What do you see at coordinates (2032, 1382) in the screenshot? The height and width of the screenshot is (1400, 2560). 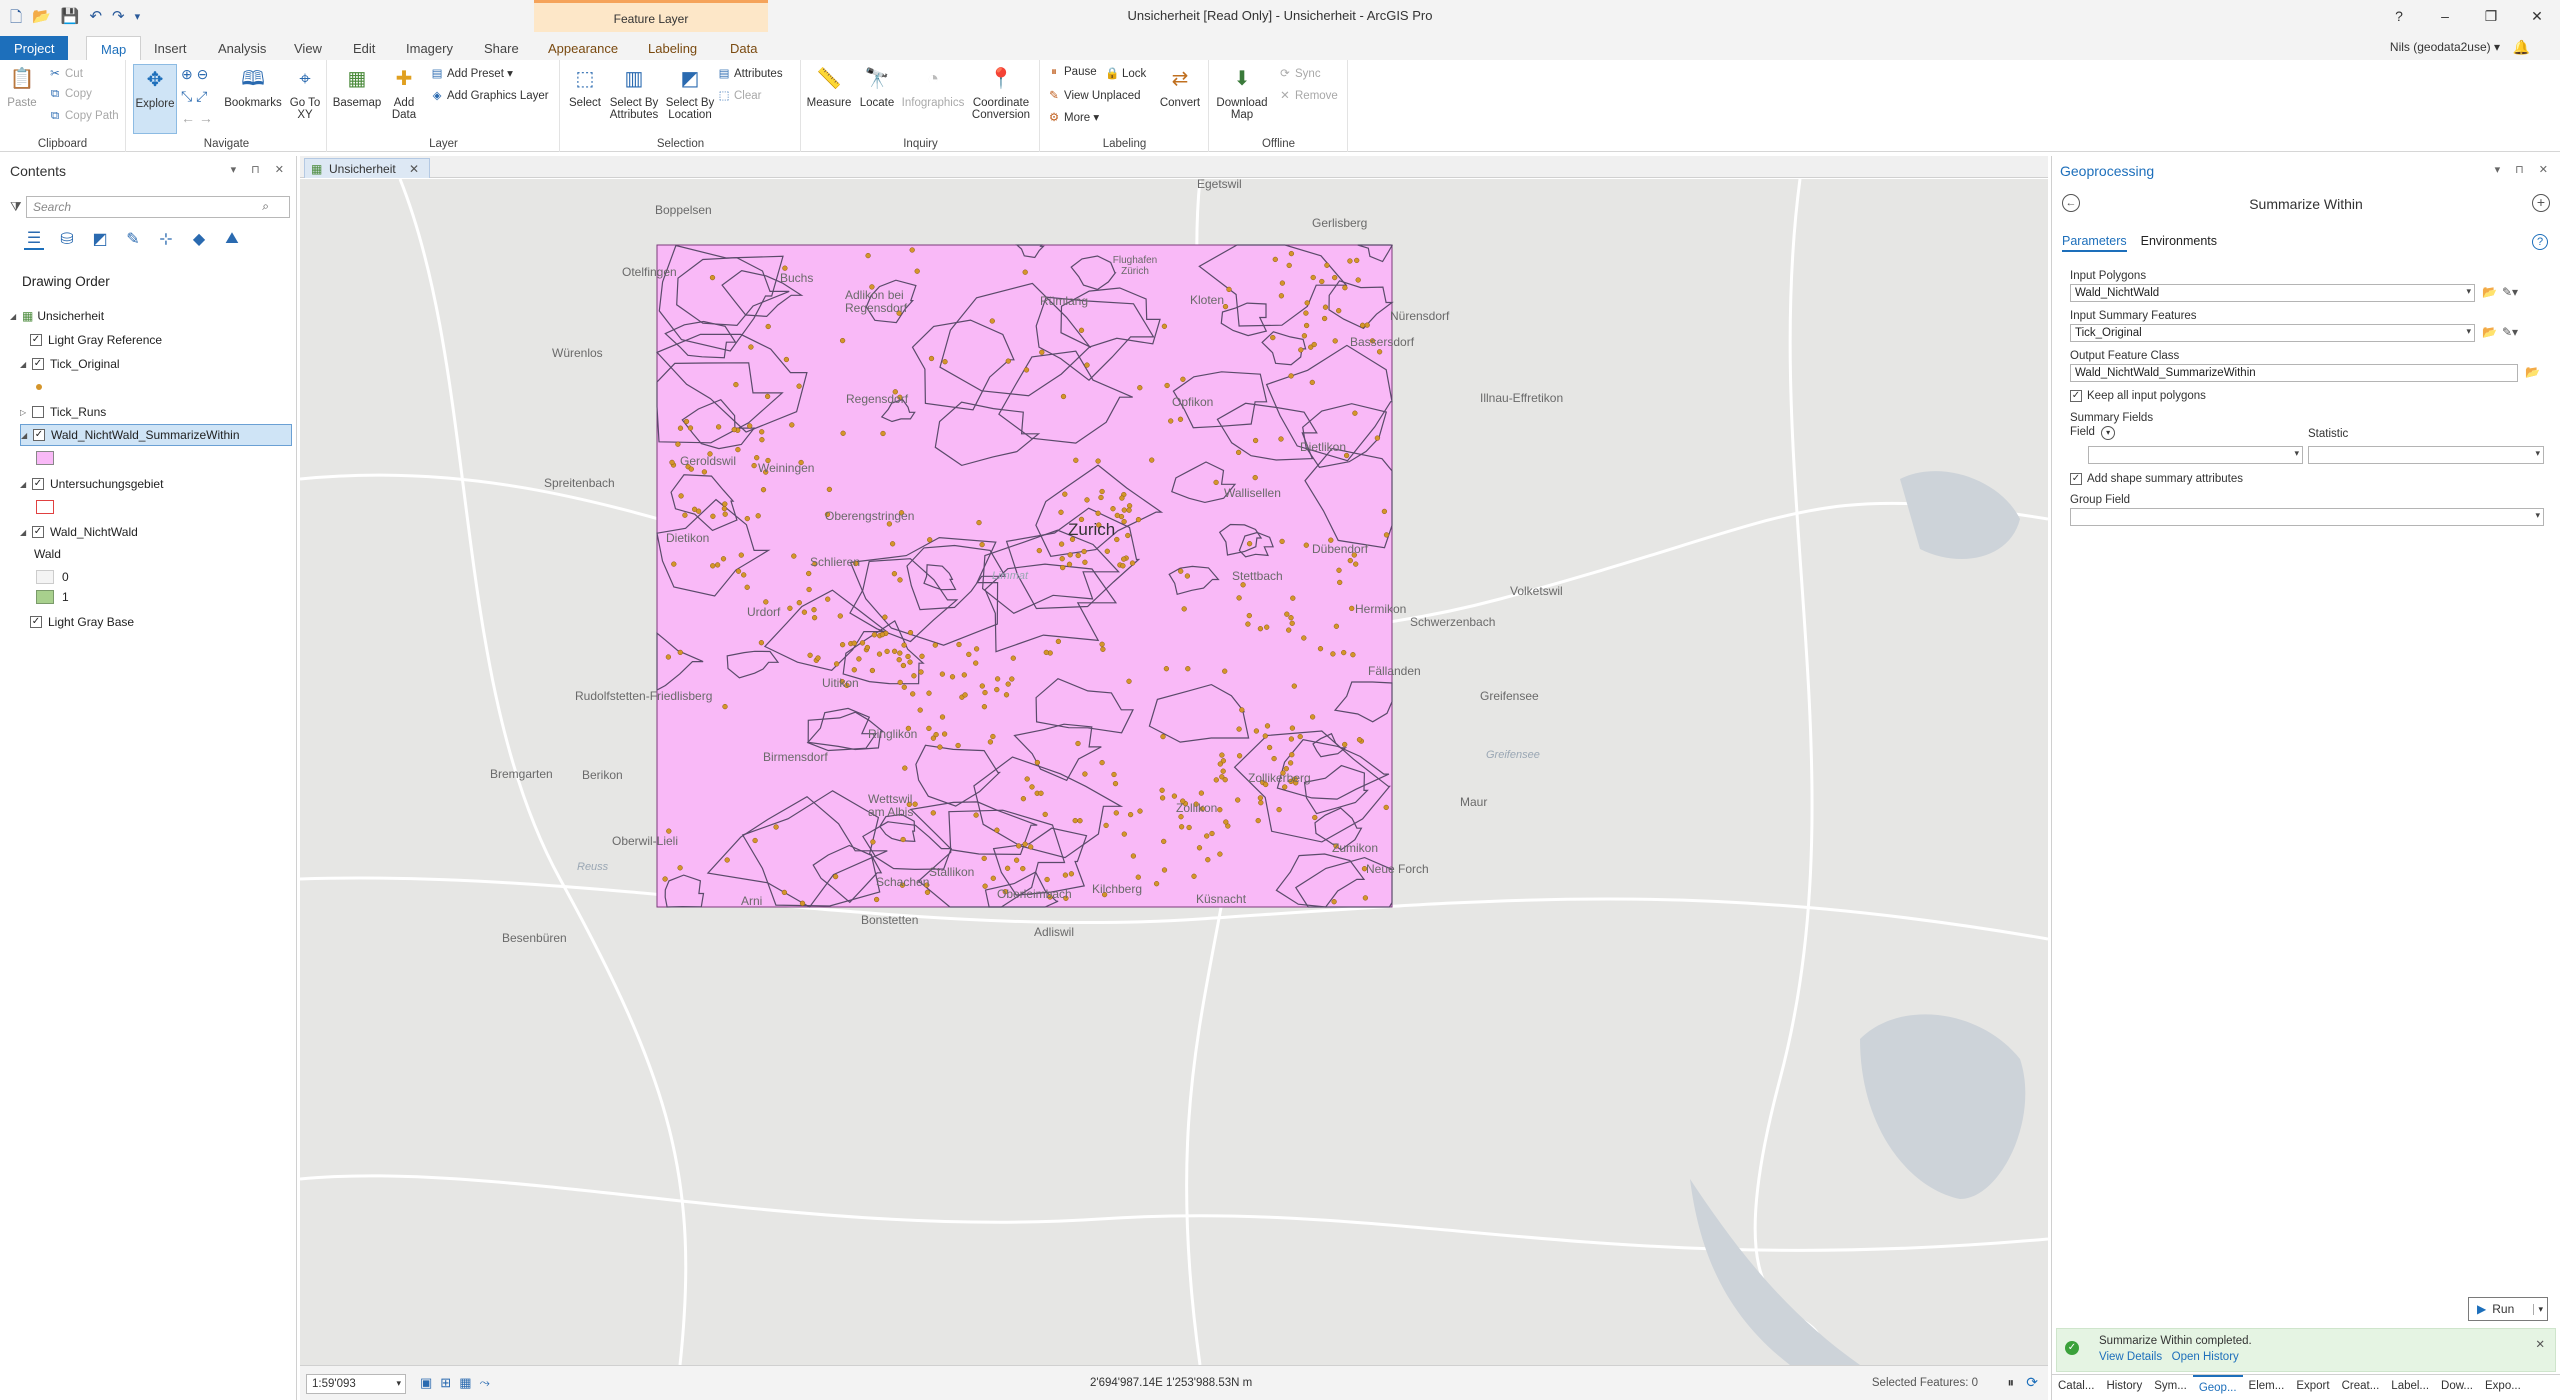 I see `refresh-icon: ⟳` at bounding box center [2032, 1382].